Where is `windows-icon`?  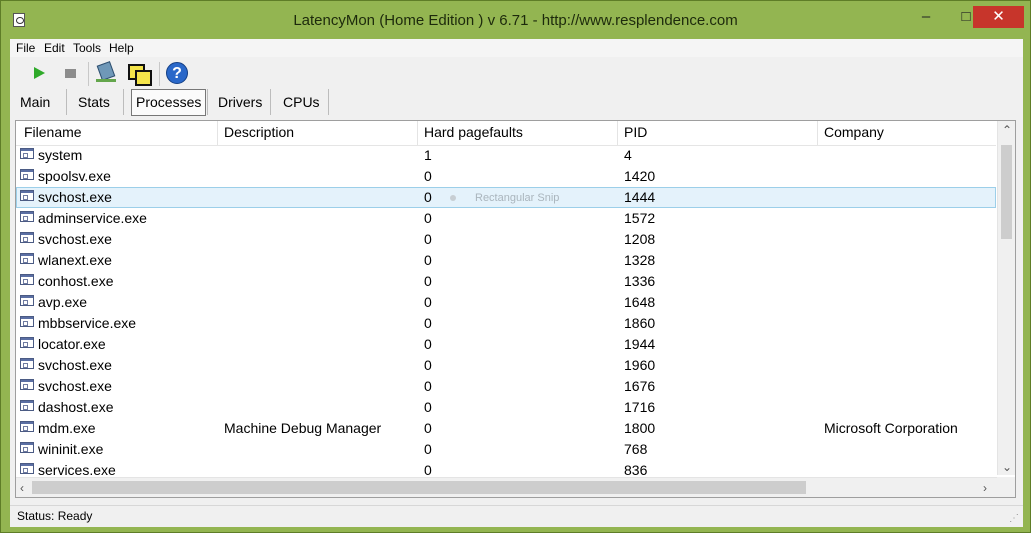
windows-icon is located at coordinates (139, 73).